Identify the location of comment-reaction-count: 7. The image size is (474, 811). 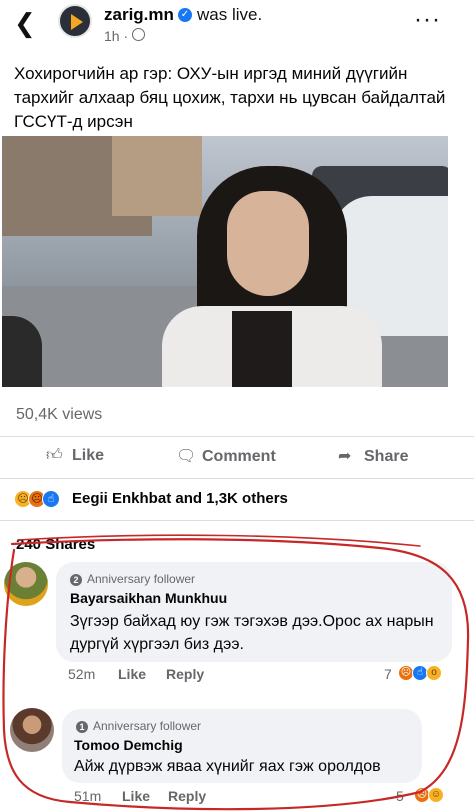
(388, 674).